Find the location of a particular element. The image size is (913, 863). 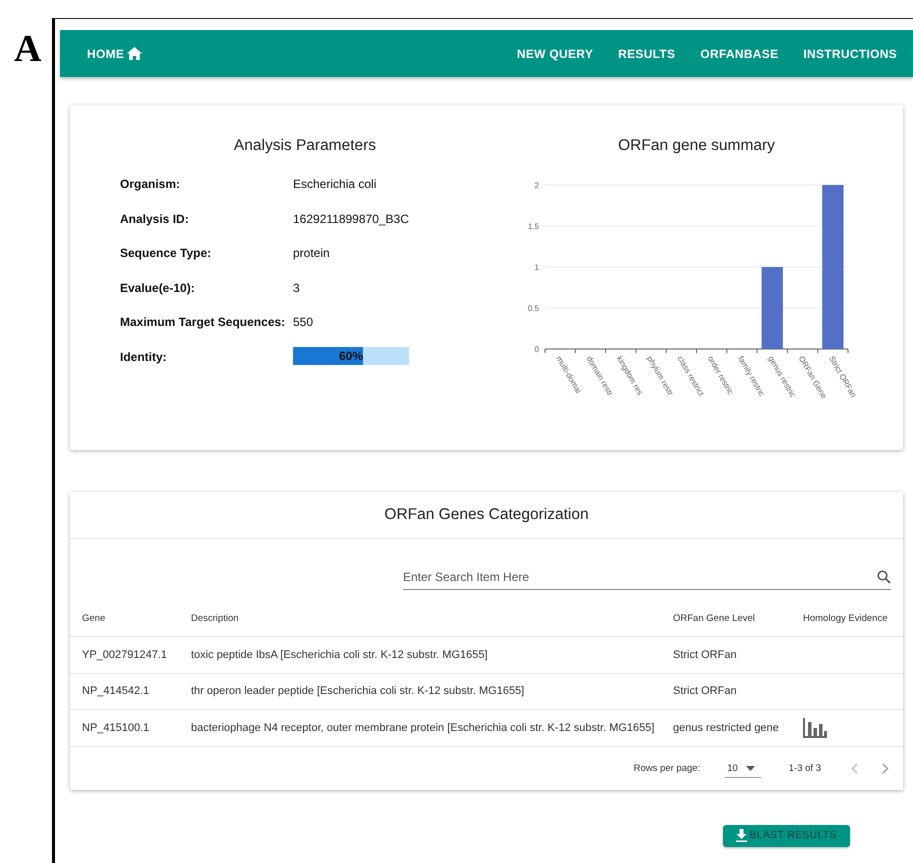

table-cell-text: toxic peptide IbsA [Escherichia coli str. K-12 substr. MG1655] is located at coordinates (340, 654).